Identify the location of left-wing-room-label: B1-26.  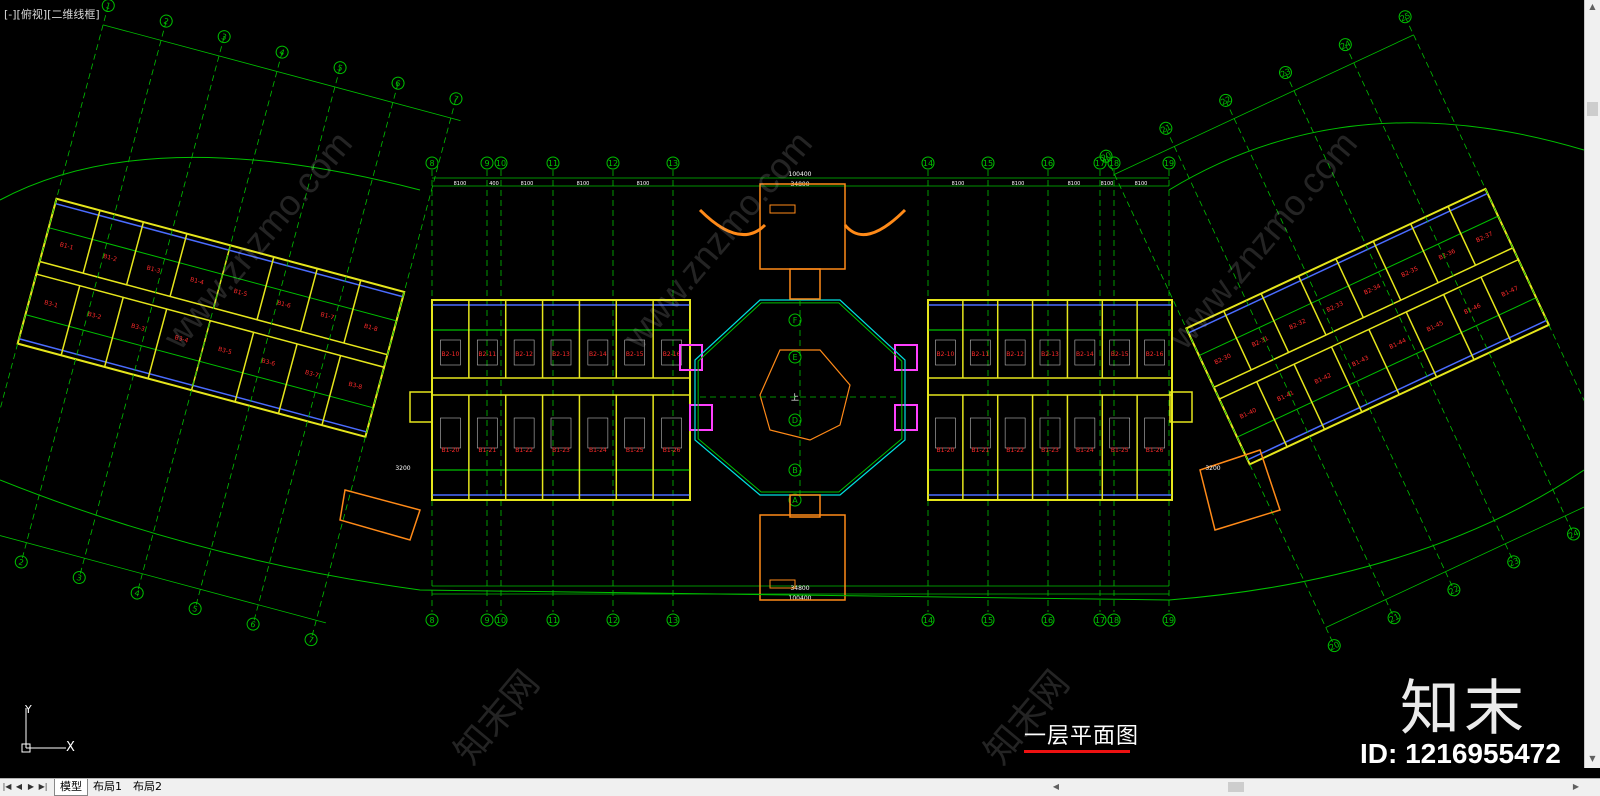
(672, 450).